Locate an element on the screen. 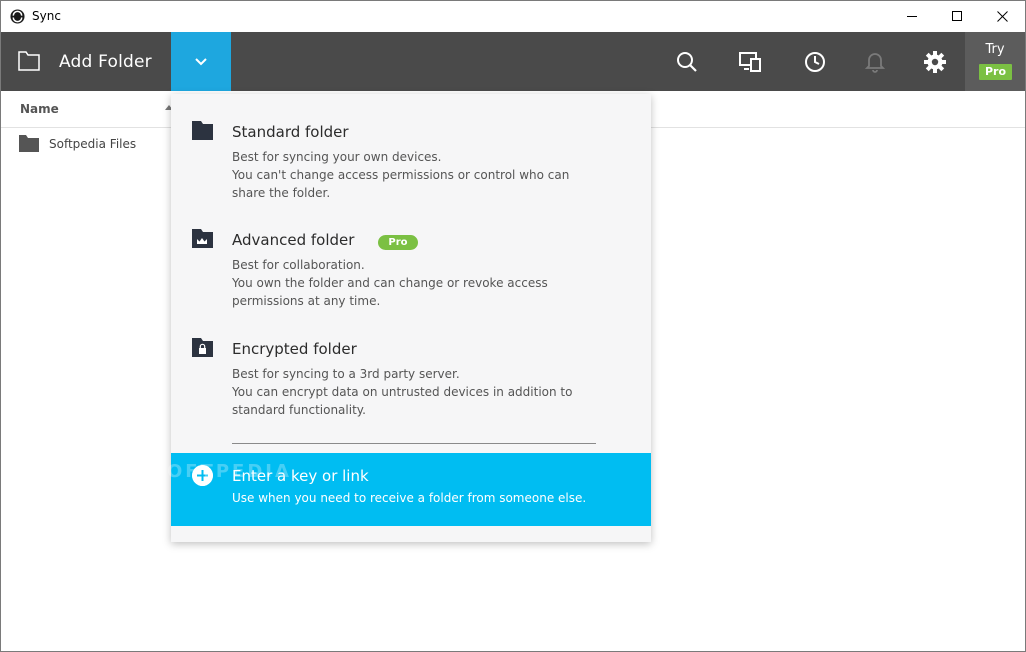  add-folder-button: Add Folder is located at coordinates (86, 61).